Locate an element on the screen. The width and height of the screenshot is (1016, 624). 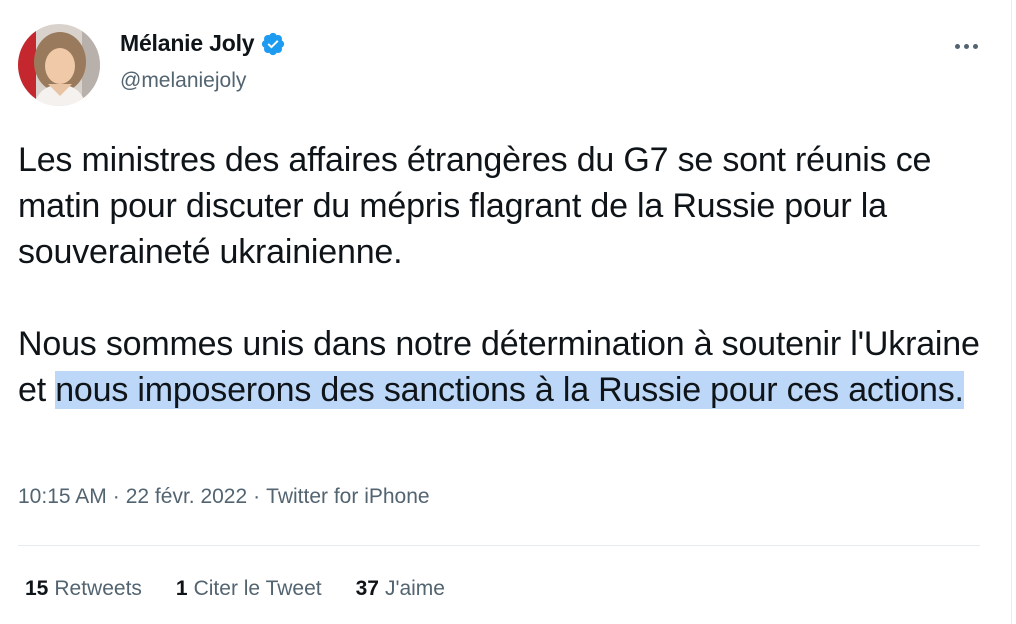
likes-label: J'aime is located at coordinates (414, 588).